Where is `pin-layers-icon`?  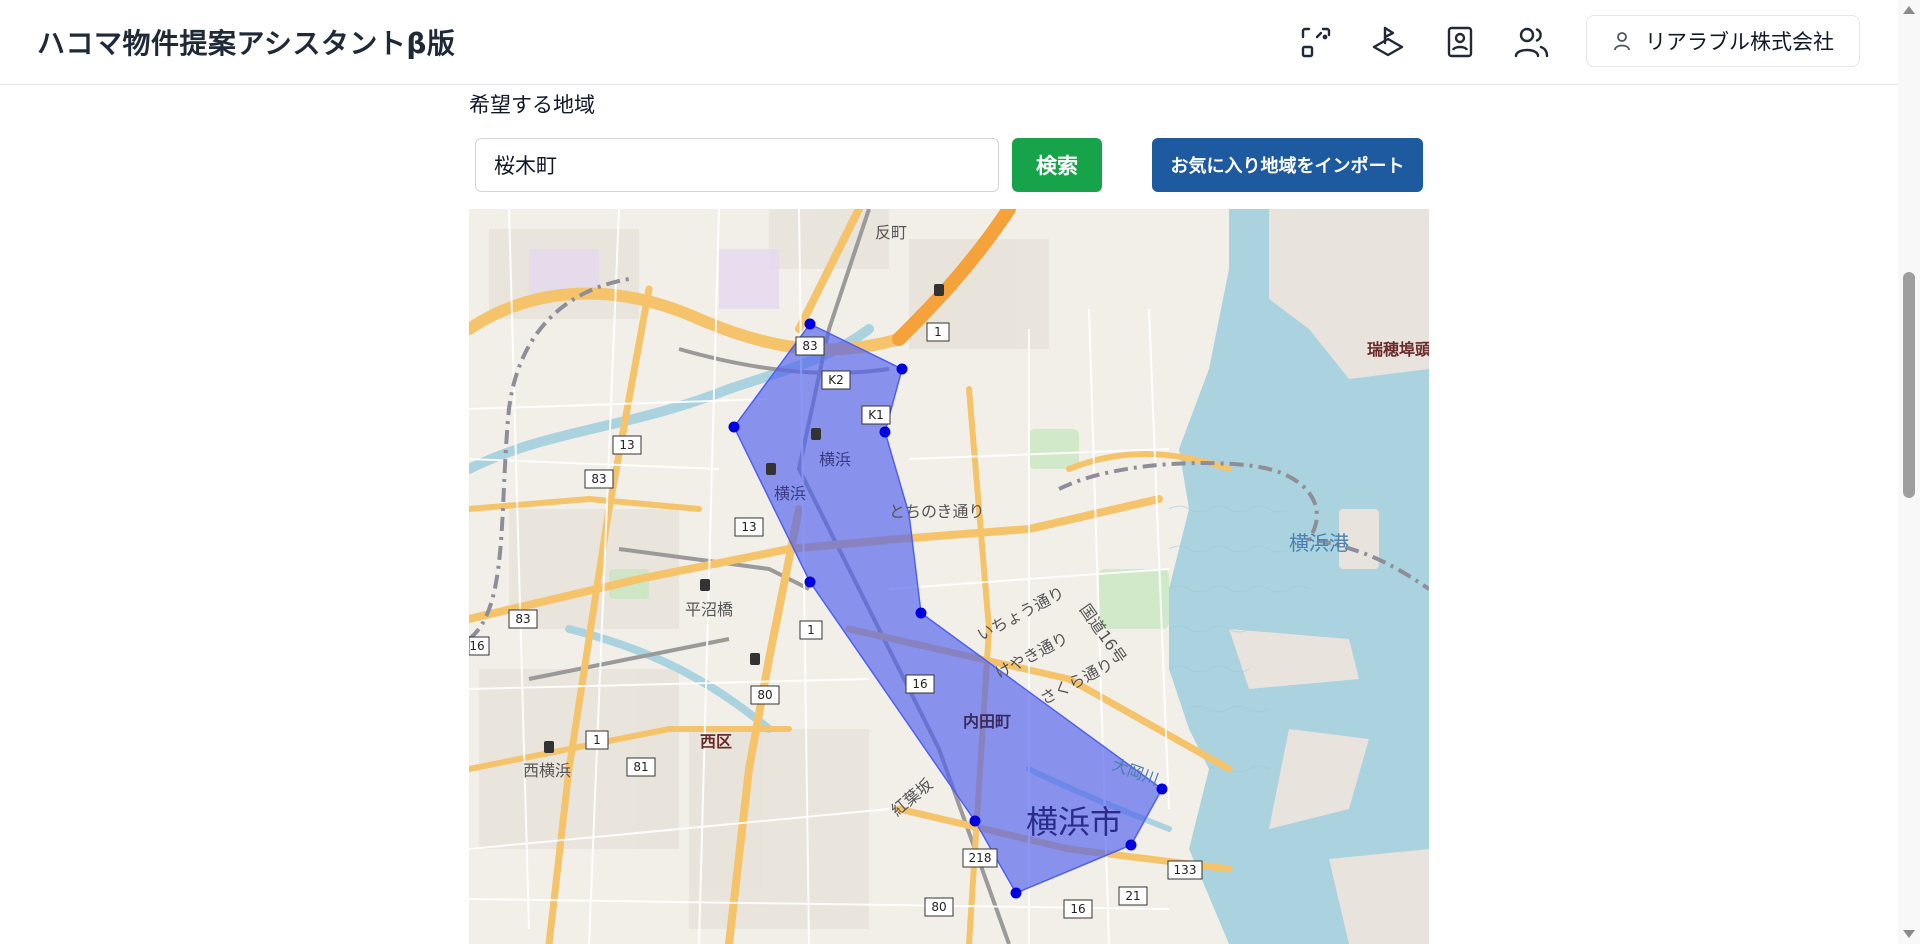
pin-layers-icon is located at coordinates (1388, 42).